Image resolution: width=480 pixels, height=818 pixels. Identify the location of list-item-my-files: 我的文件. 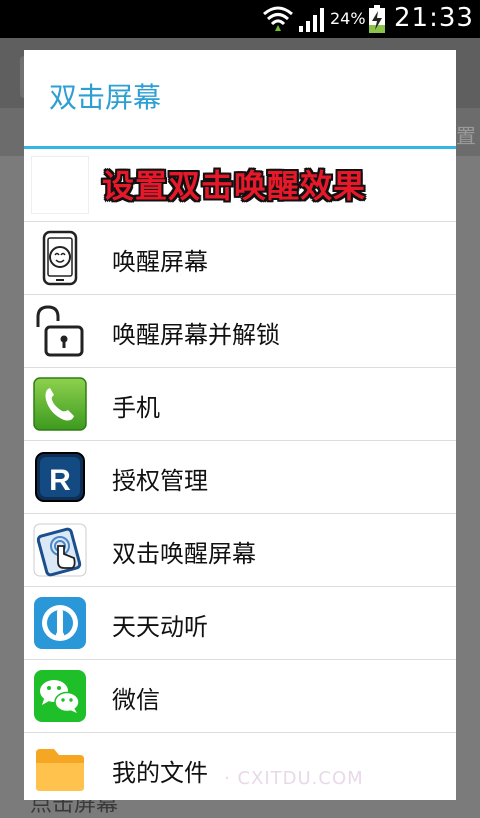
(240, 766).